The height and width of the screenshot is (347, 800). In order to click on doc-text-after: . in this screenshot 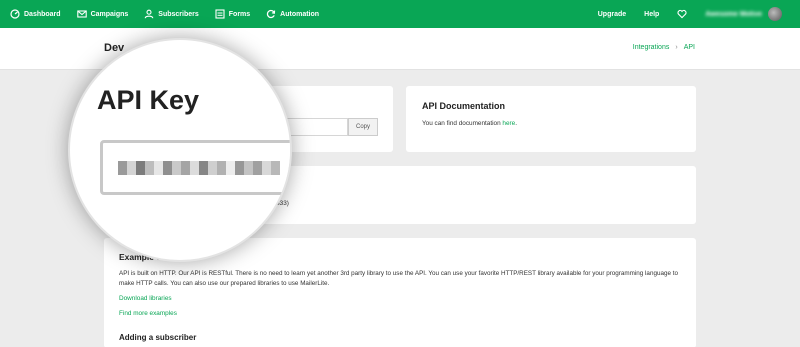, I will do `click(516, 123)`.